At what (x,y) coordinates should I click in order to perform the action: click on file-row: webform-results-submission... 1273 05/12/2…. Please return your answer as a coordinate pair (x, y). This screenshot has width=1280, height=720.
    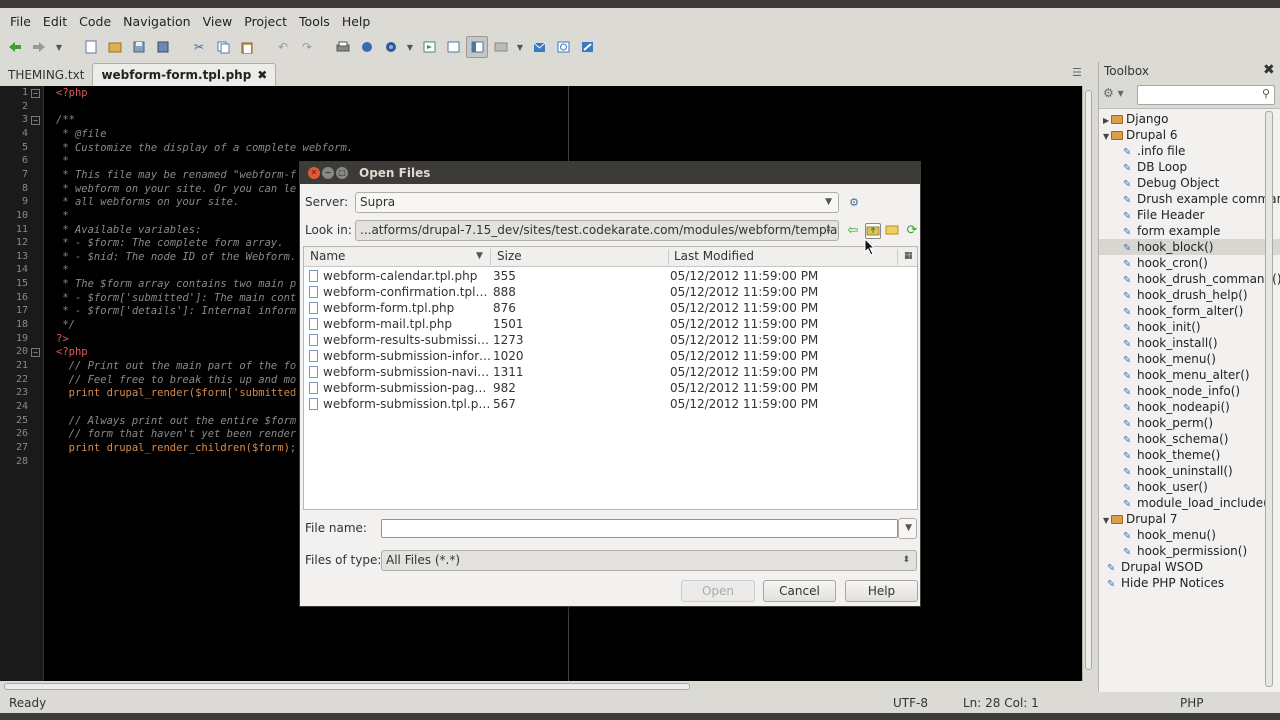
    Looking at the image, I should click on (610, 340).